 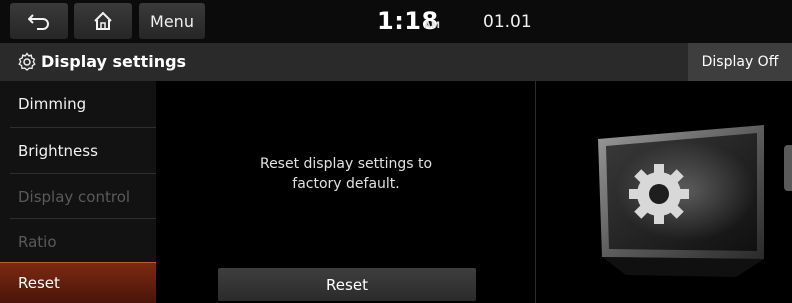 What do you see at coordinates (740, 62) in the screenshot?
I see `display-off-button: Display Off` at bounding box center [740, 62].